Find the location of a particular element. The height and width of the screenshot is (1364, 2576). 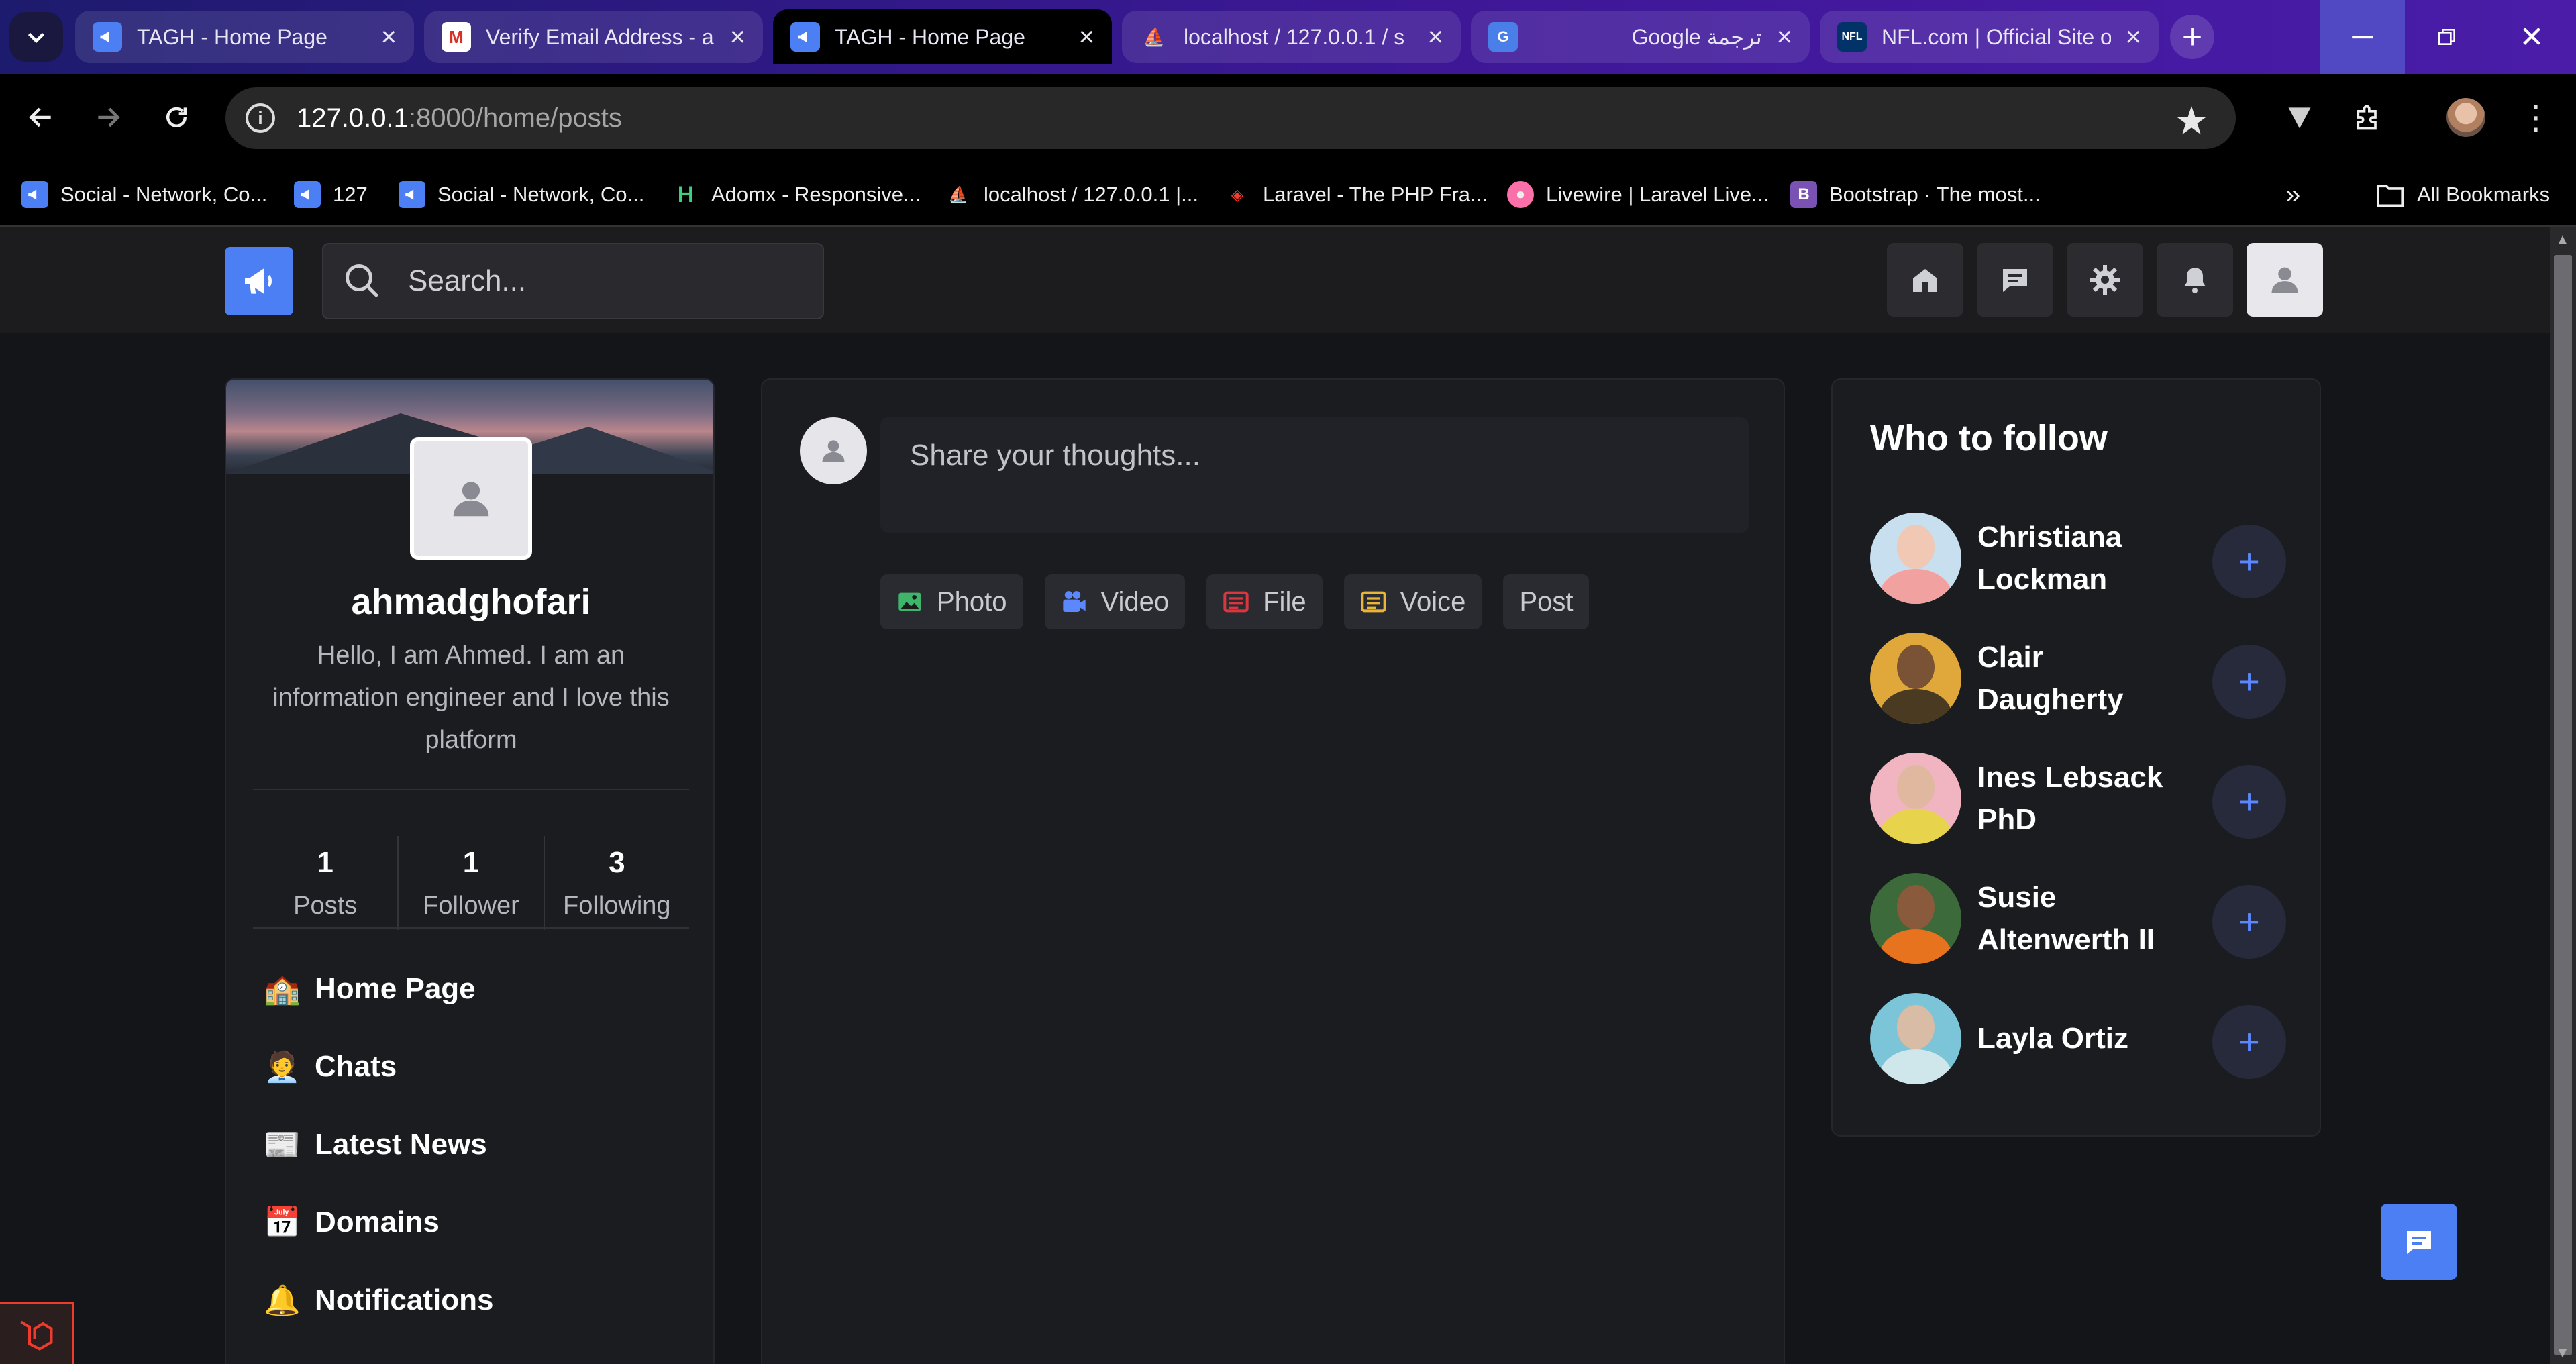

floating-chat-button is located at coordinates (2419, 1242).